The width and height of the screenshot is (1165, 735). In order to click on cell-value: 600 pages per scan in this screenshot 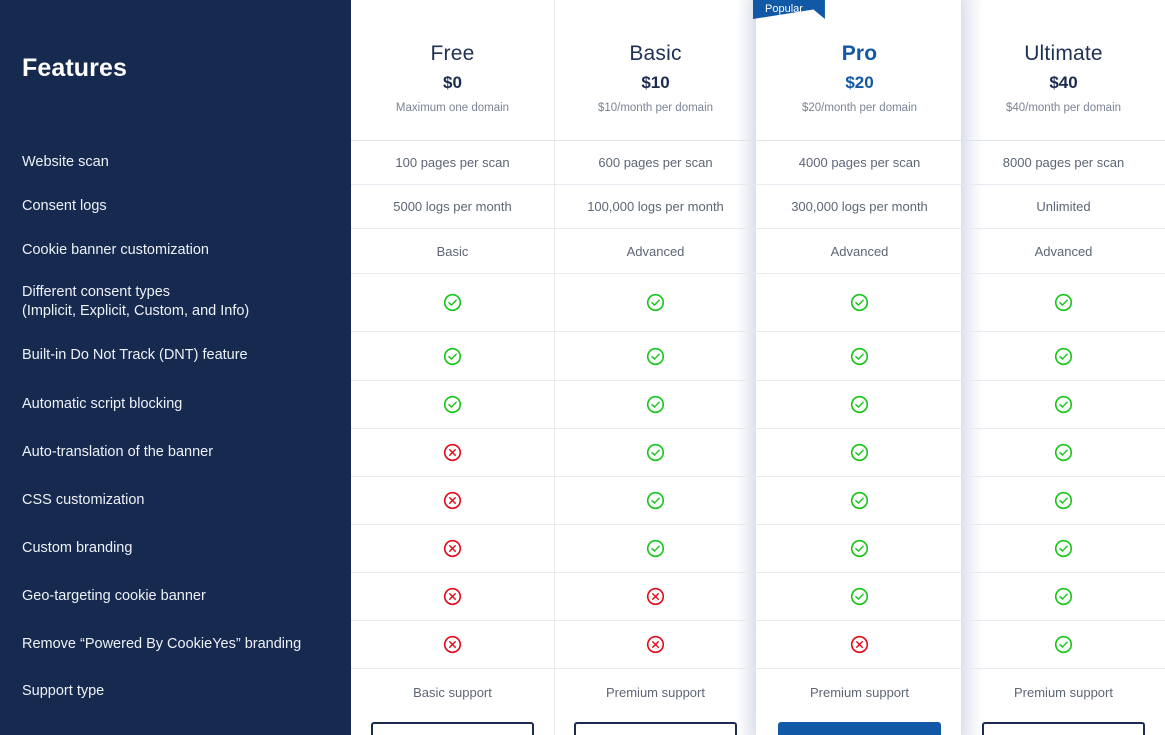, I will do `click(655, 162)`.